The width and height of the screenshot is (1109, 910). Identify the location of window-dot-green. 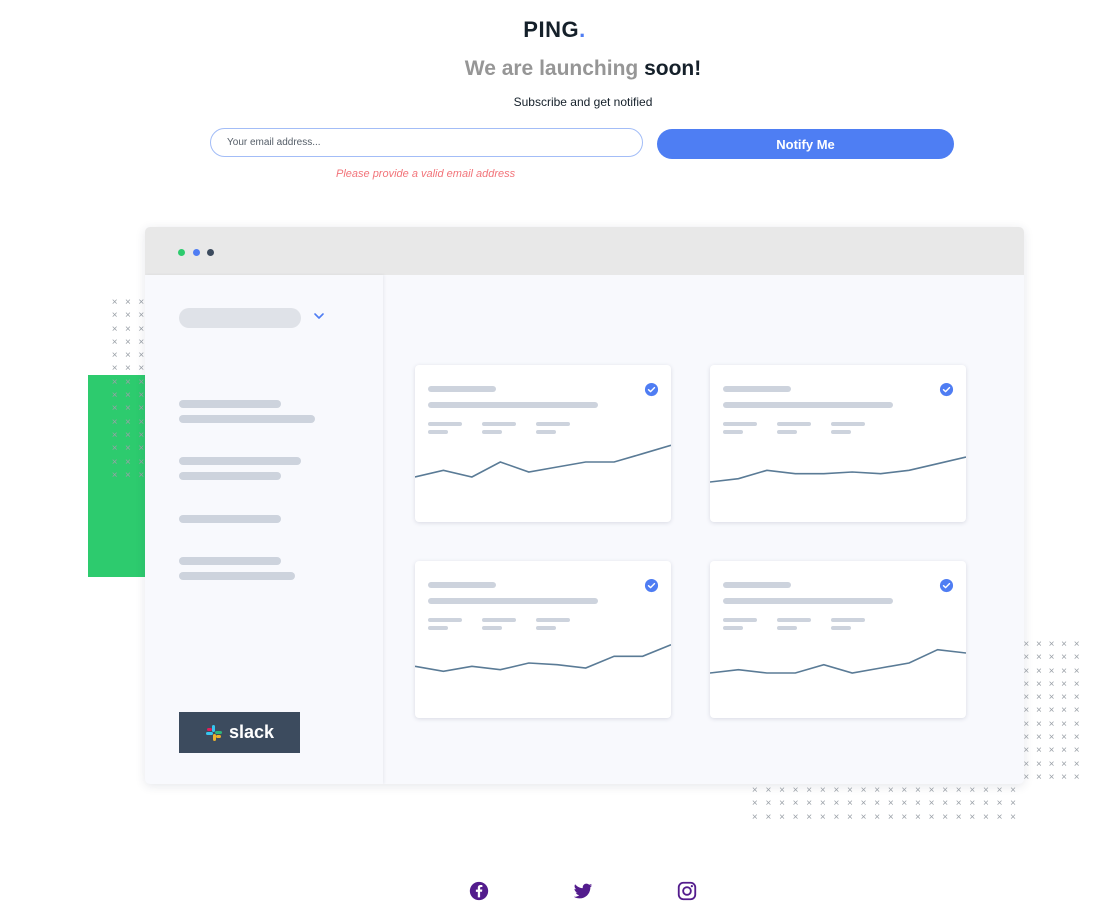
(181, 252).